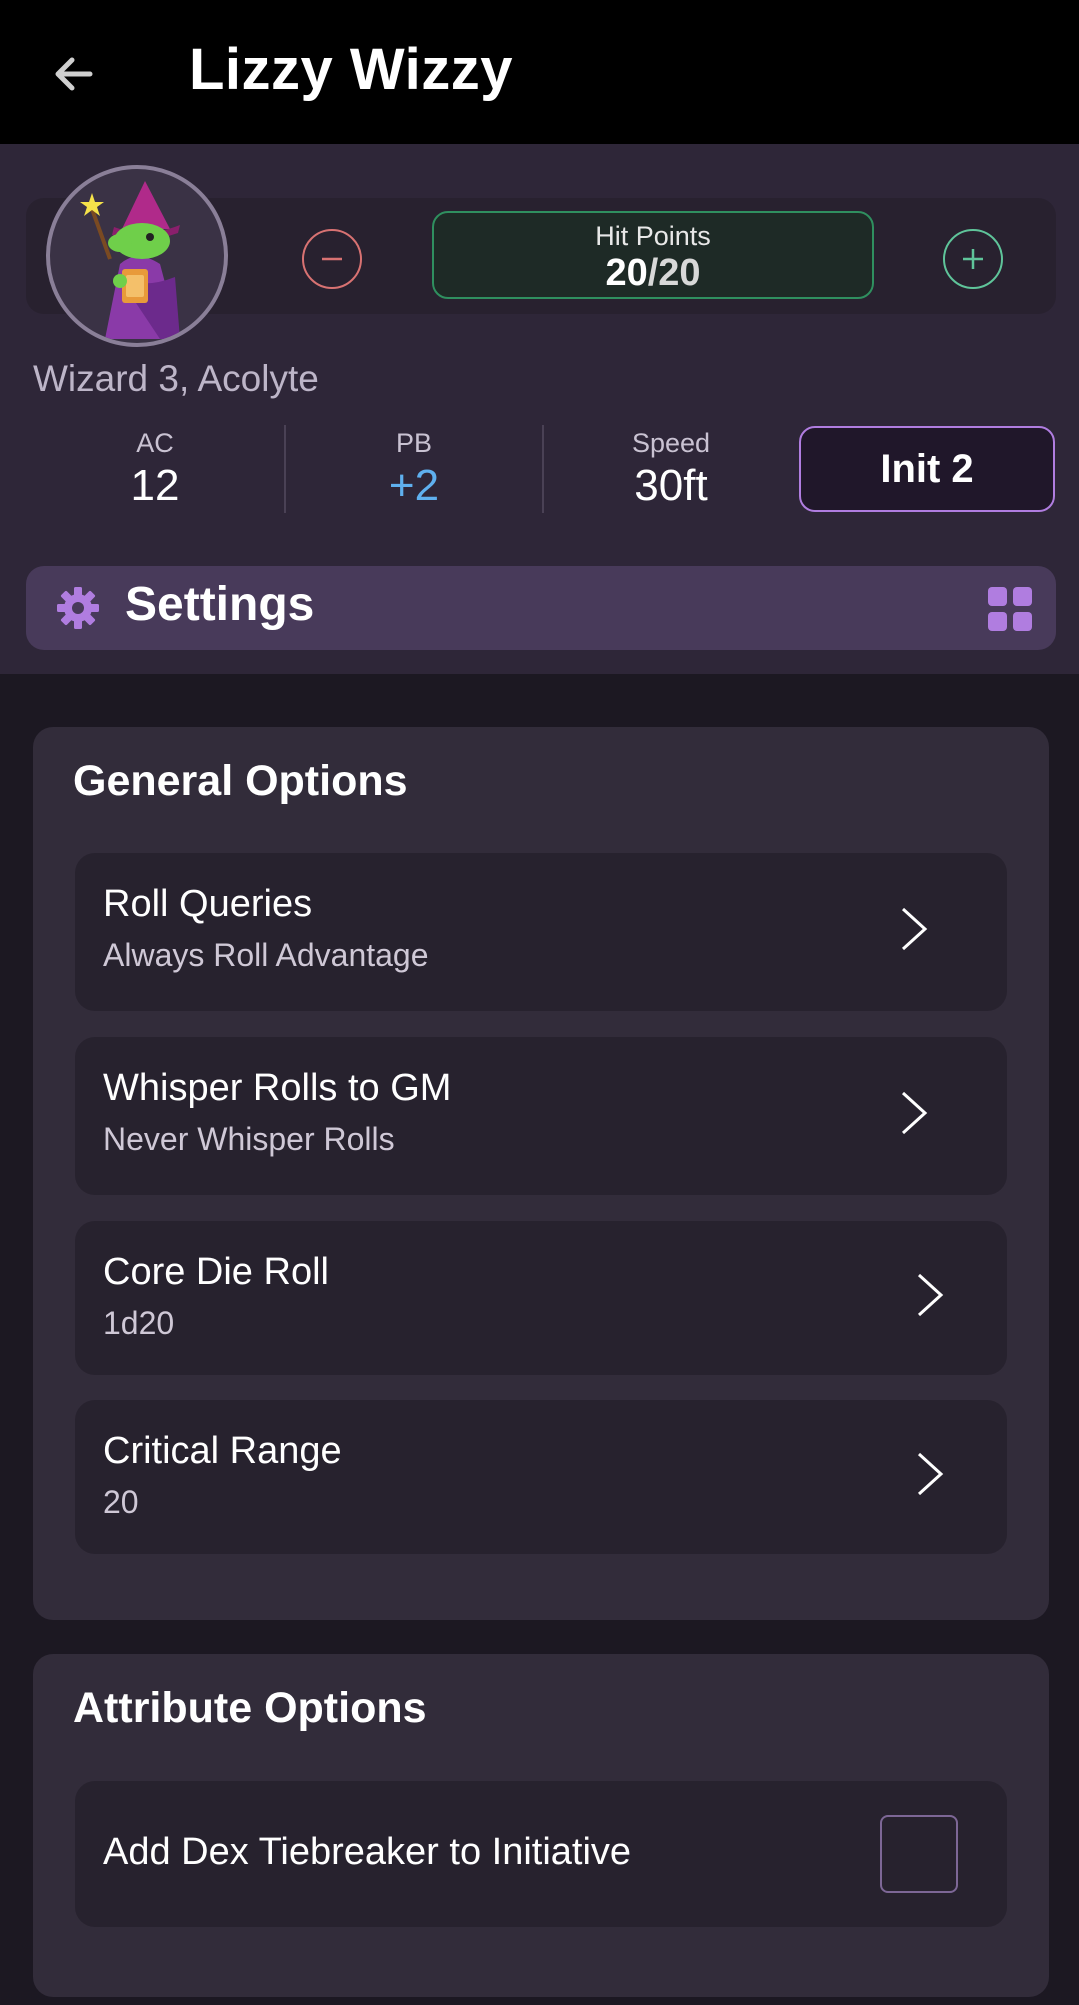 This screenshot has width=1079, height=2005. What do you see at coordinates (139, 1323) in the screenshot?
I see `option-subtitle: 1d20` at bounding box center [139, 1323].